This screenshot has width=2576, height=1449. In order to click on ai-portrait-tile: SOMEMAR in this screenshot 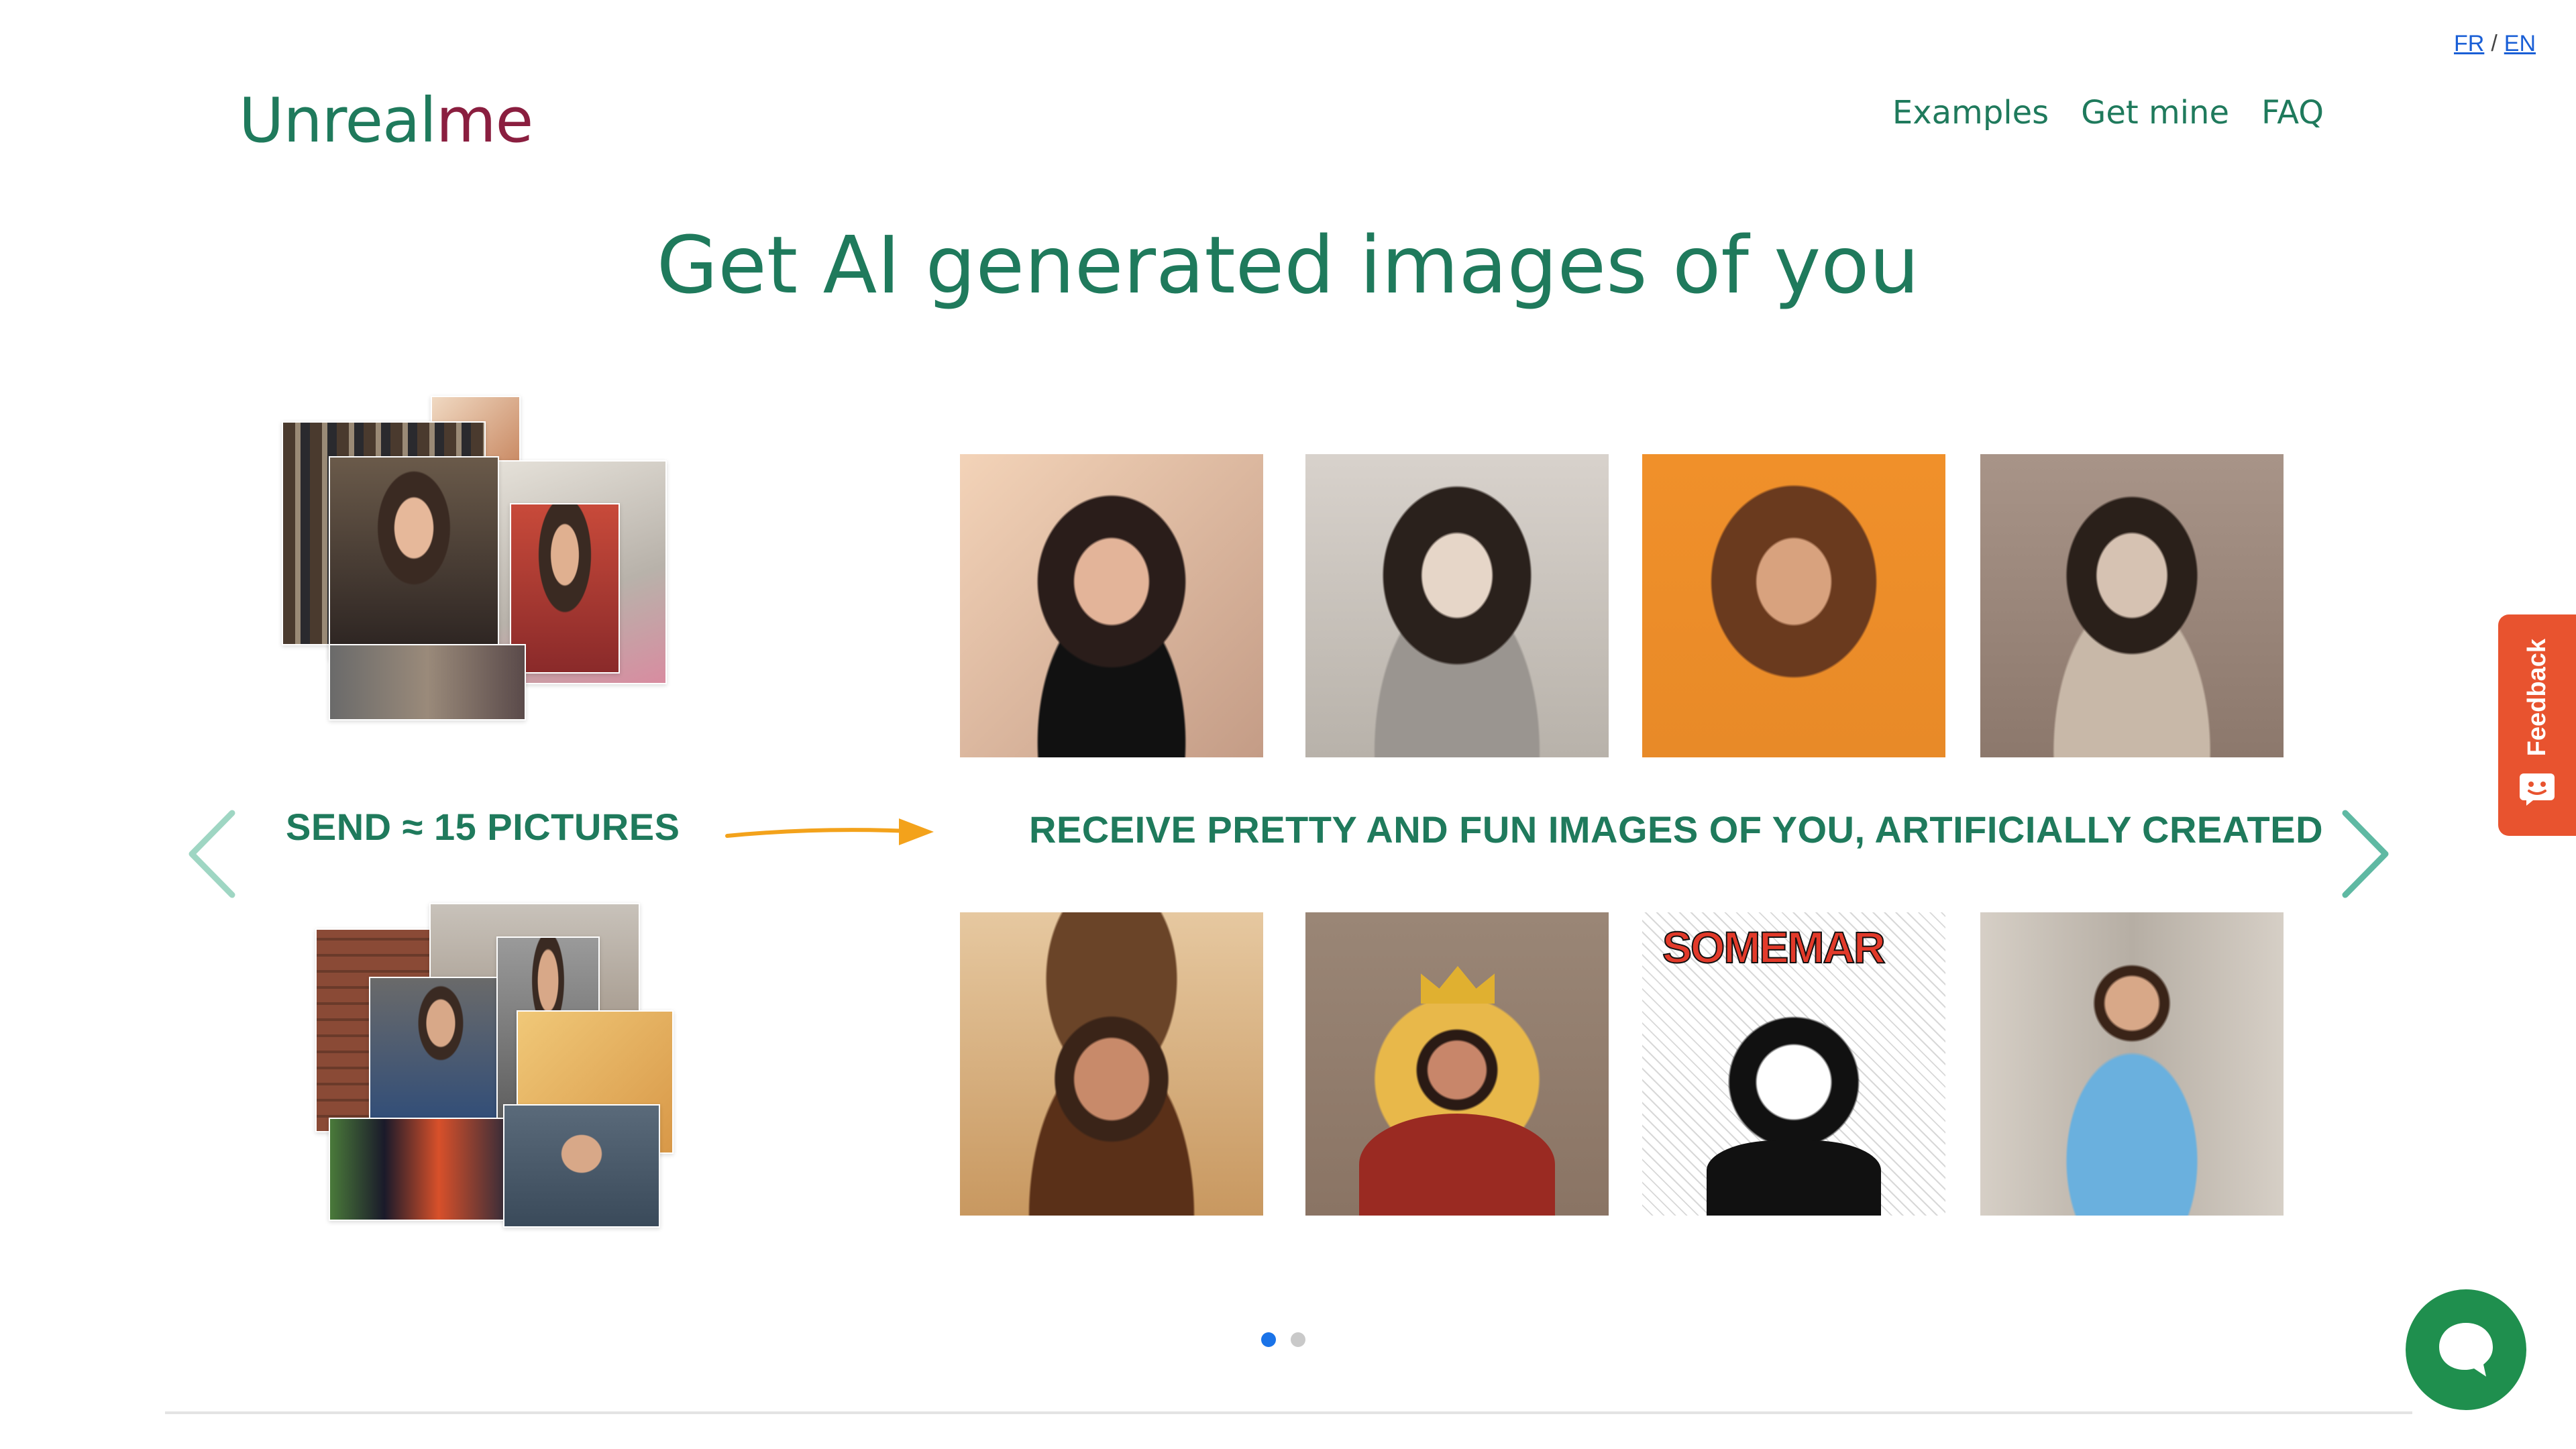, I will do `click(1793, 1064)`.